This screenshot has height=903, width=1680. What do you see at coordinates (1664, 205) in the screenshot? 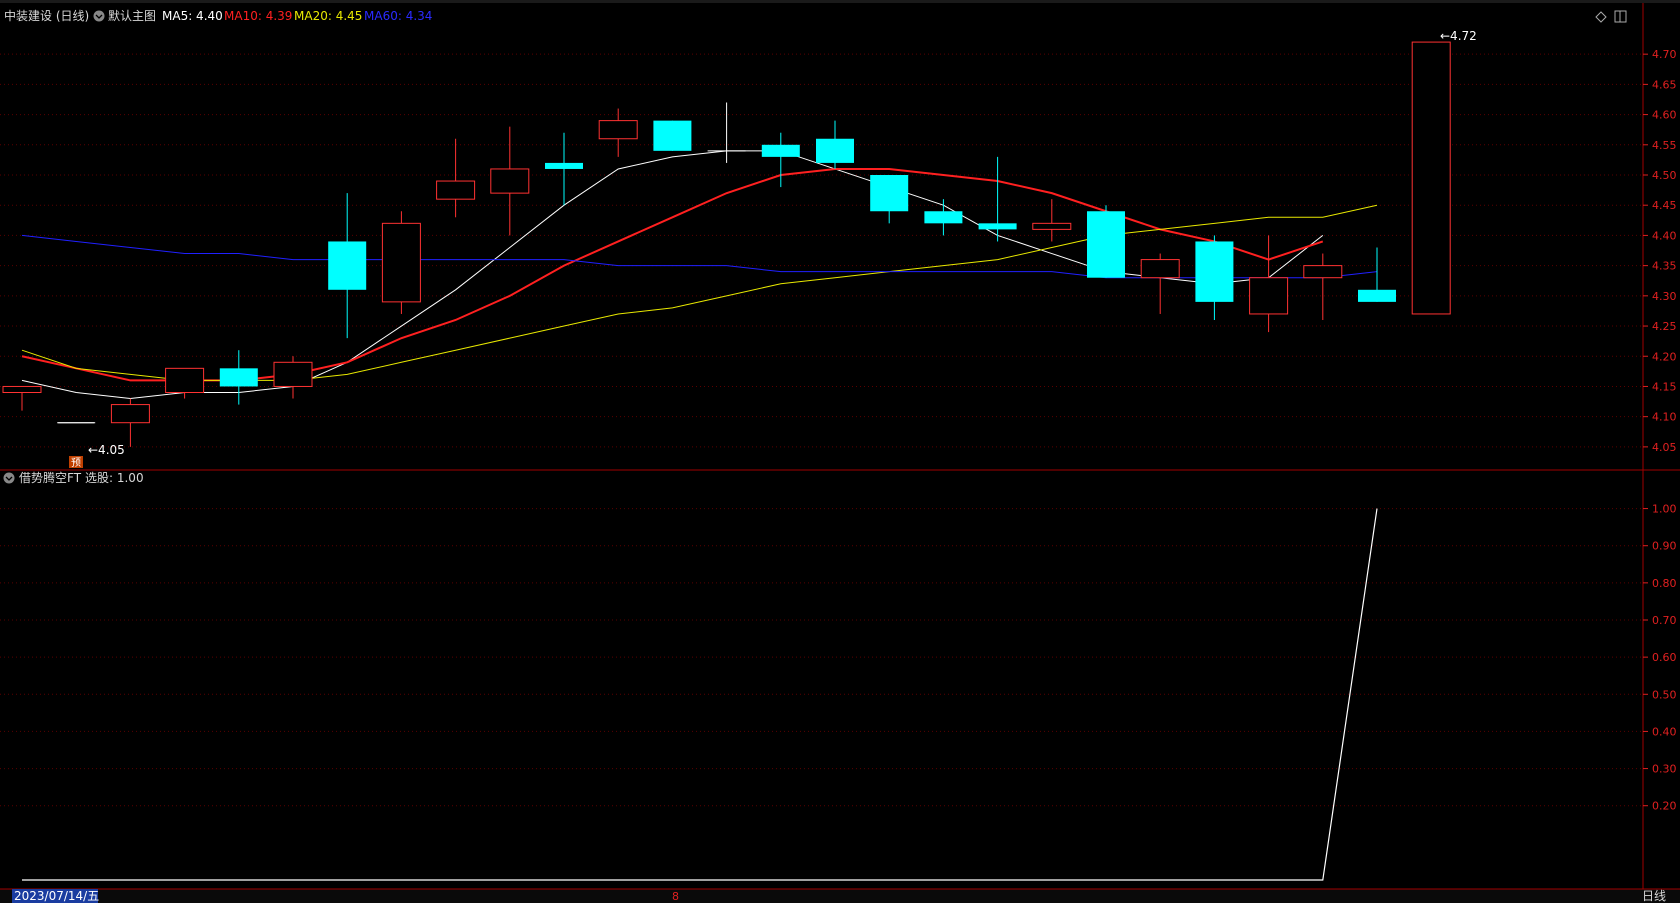
I see `price-tick-label: 4.45` at bounding box center [1664, 205].